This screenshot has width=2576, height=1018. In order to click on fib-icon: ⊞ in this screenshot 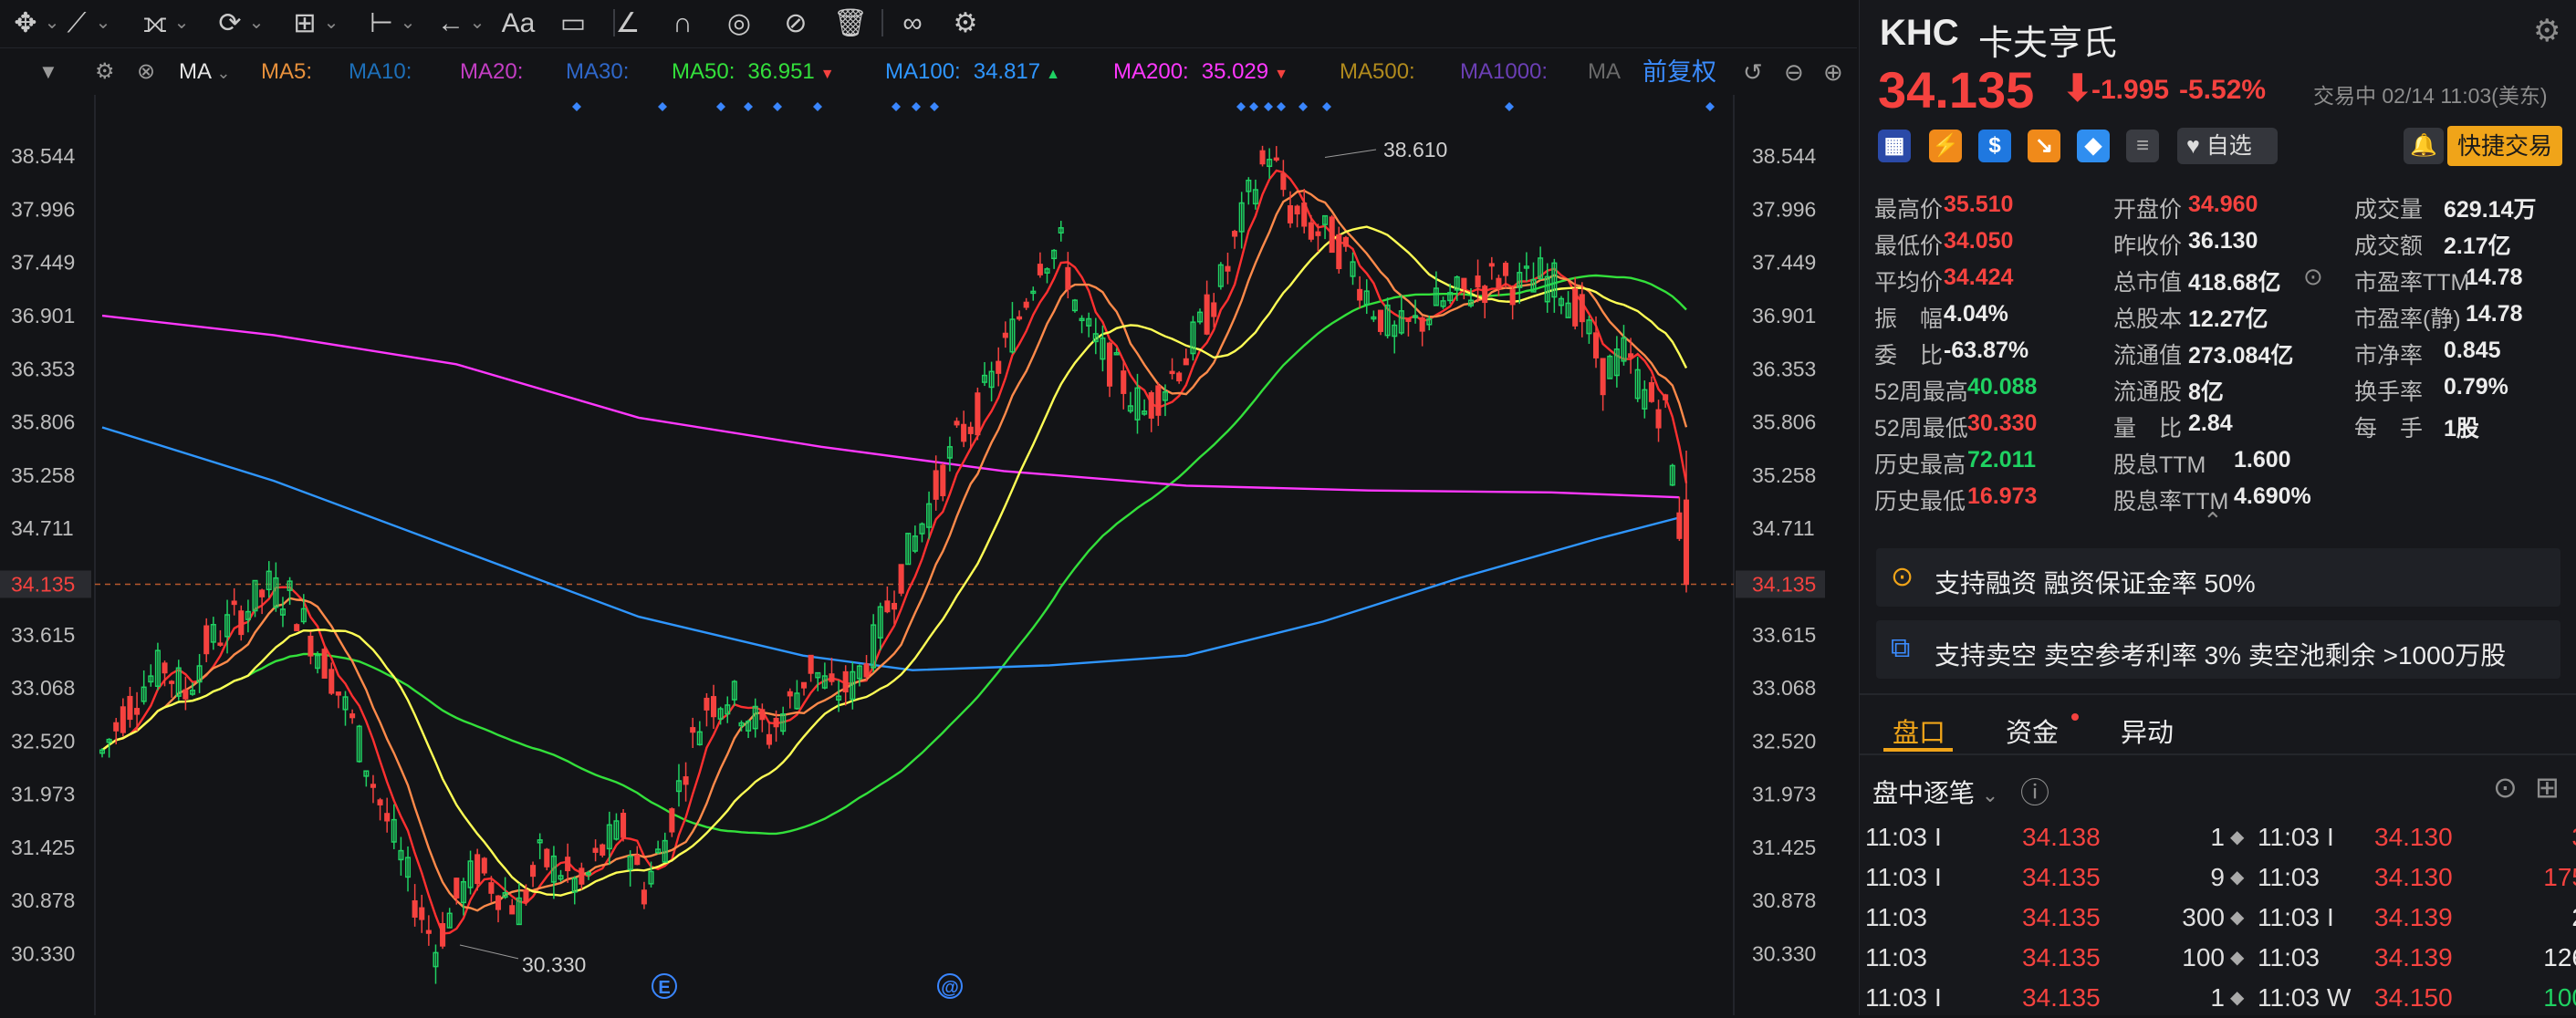, I will do `click(305, 23)`.